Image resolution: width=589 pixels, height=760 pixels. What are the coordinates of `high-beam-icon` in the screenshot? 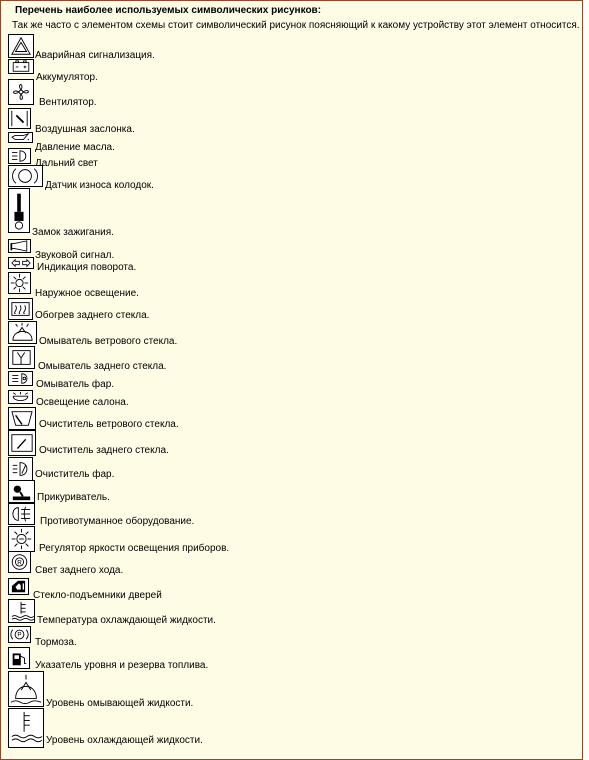 It's located at (19, 156).